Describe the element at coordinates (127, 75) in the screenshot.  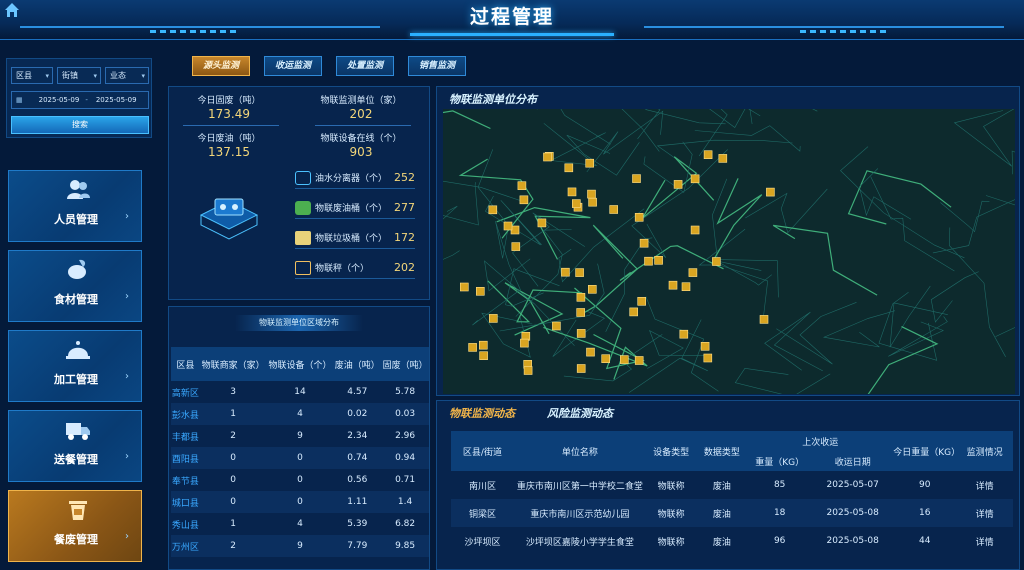
I see `business-type-select: 业态 ▾` at that location.